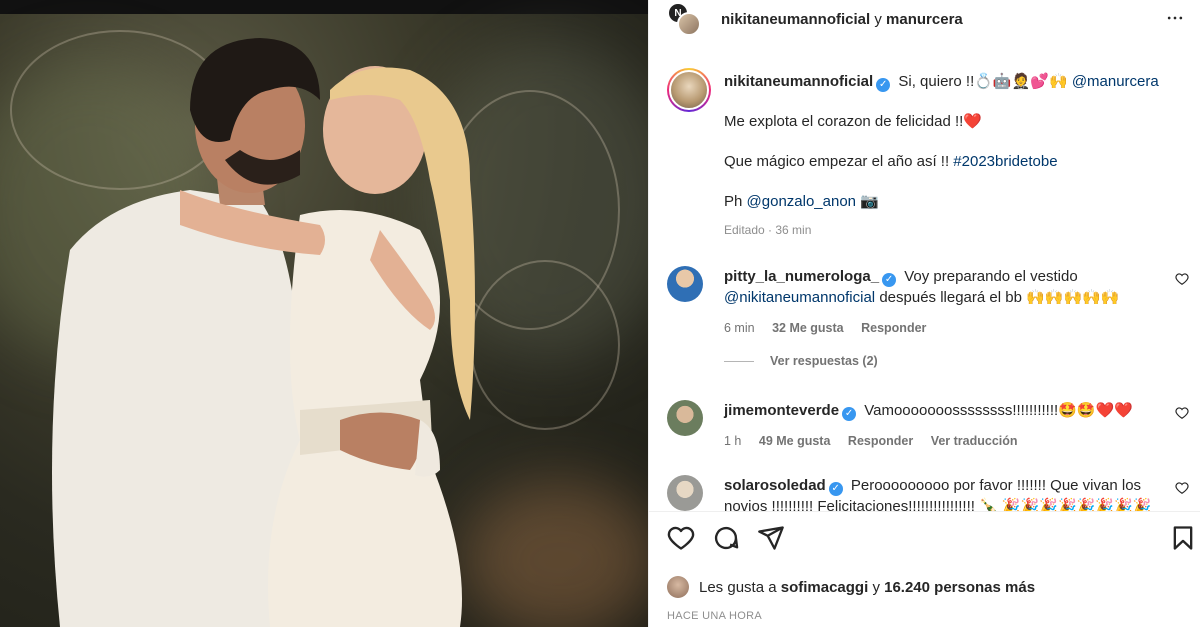 Image resolution: width=1200 pixels, height=627 pixels. Describe the element at coordinates (739, 361) in the screenshot. I see `replies-dash` at that location.